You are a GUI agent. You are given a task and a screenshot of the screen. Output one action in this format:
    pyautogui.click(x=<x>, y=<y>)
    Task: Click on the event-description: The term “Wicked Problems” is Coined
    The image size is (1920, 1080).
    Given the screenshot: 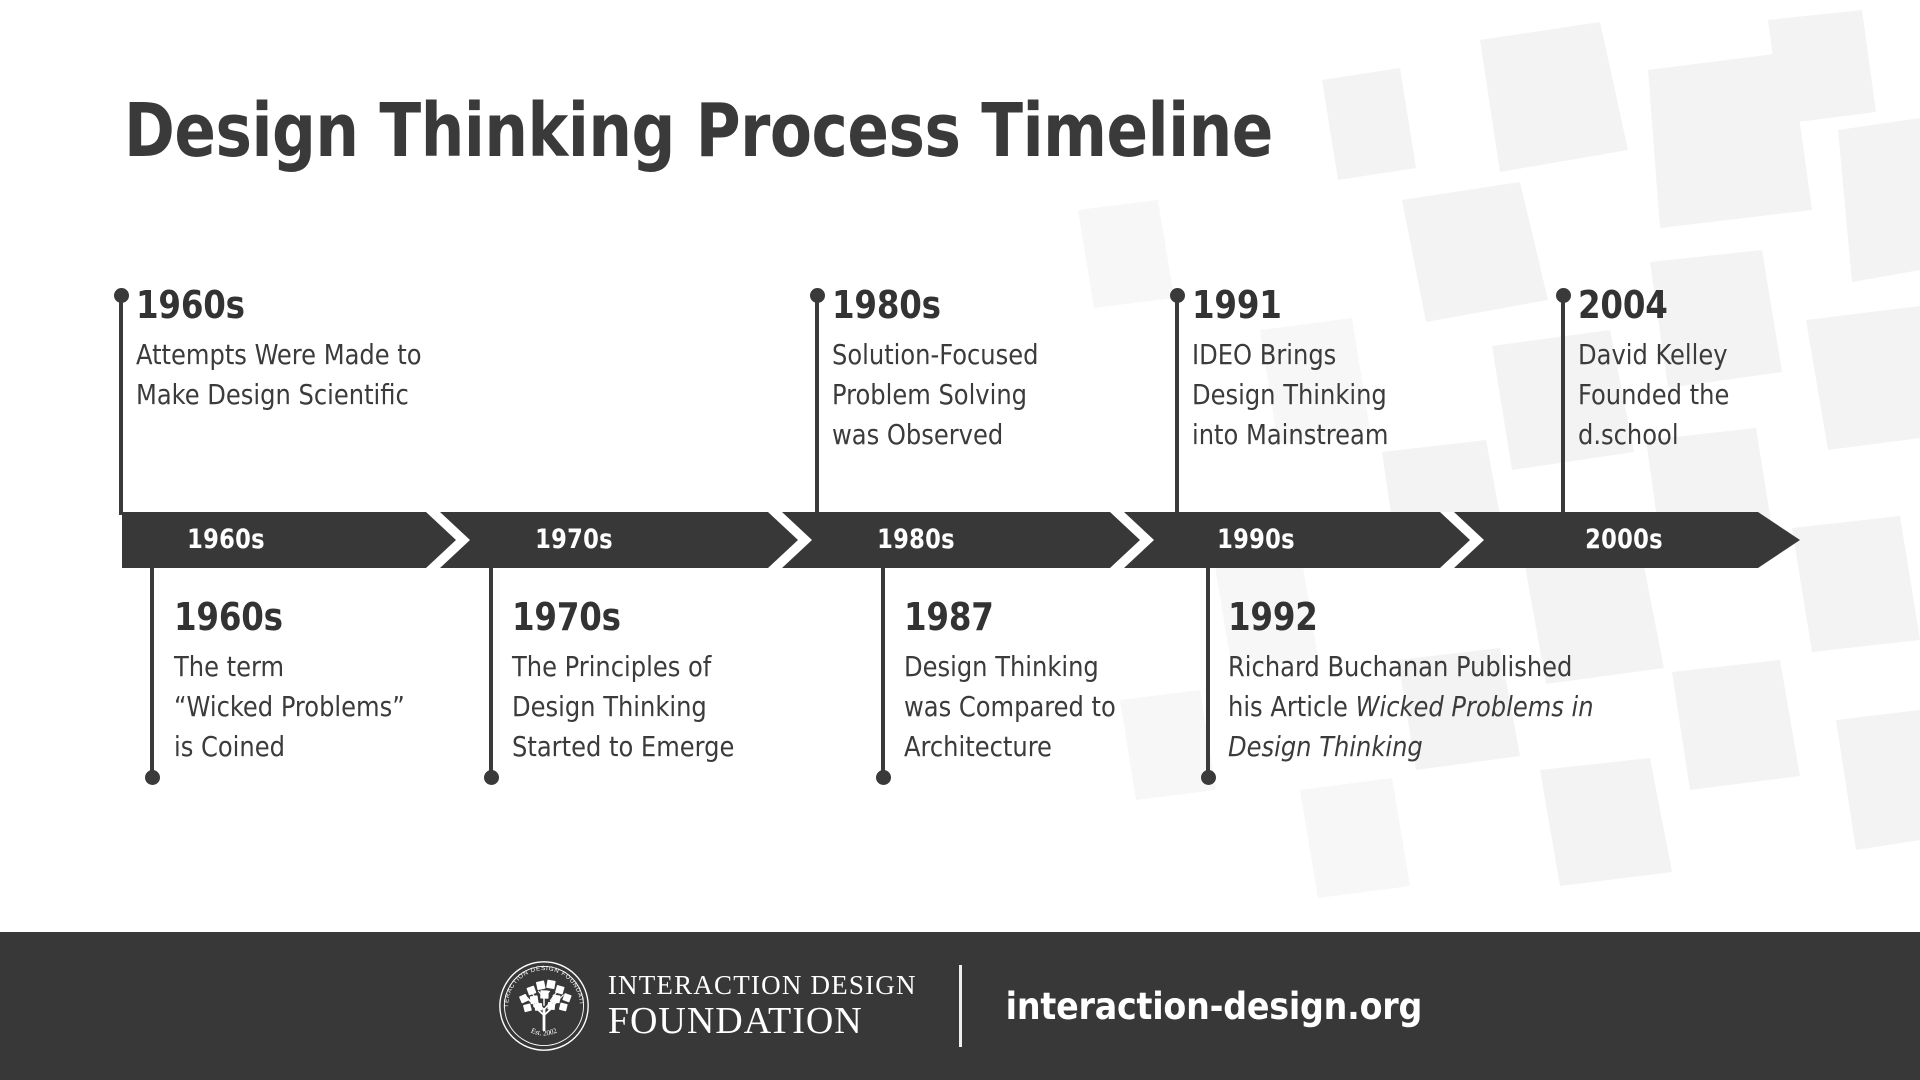 What is the action you would take?
    pyautogui.click(x=327, y=706)
    